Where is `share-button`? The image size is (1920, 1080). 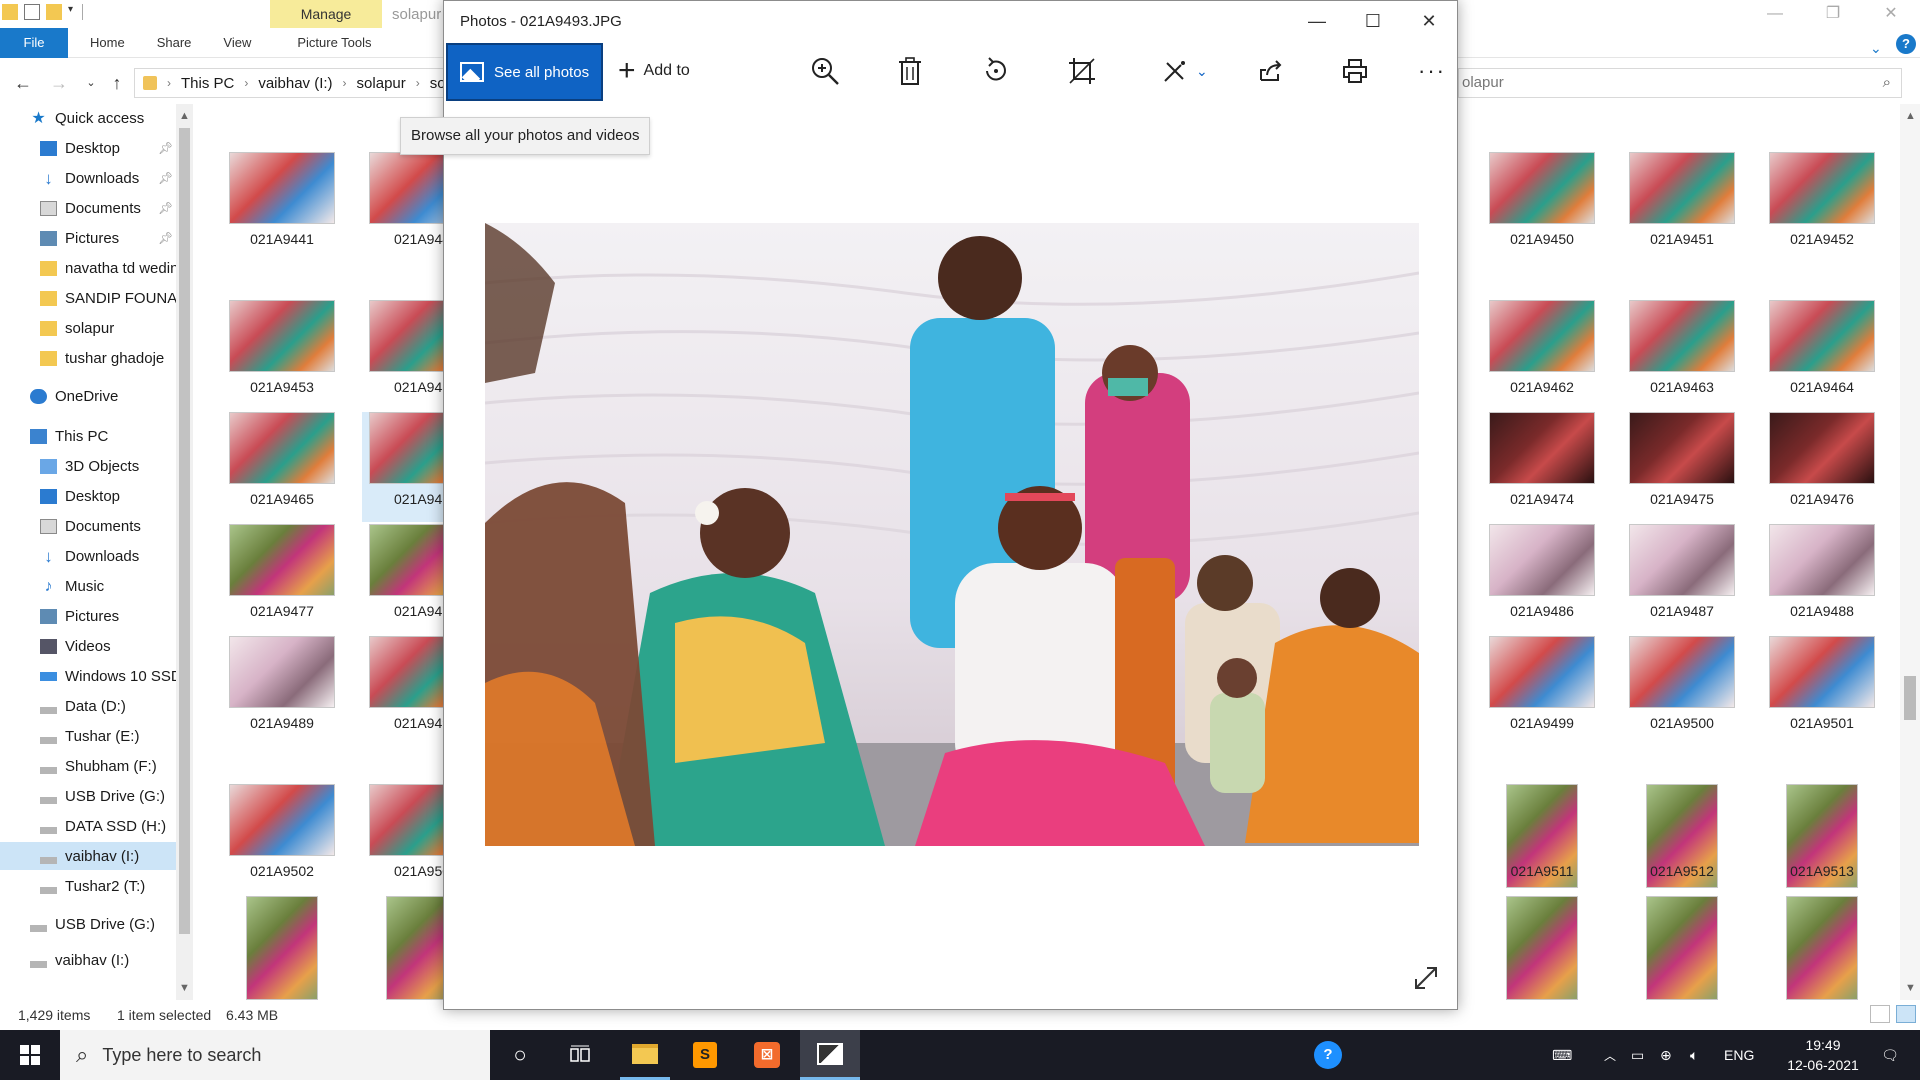
share-button is located at coordinates (1271, 71).